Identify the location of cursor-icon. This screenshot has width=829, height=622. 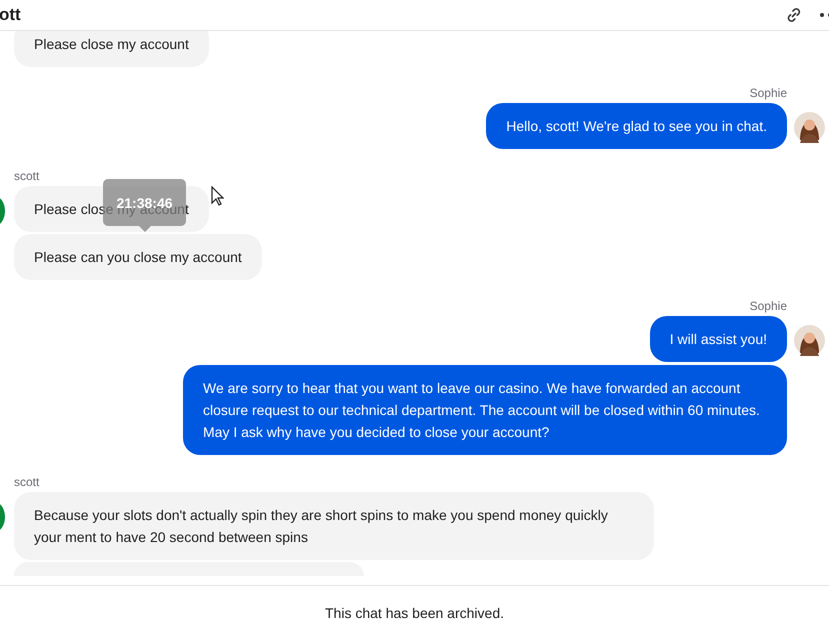
(217, 196).